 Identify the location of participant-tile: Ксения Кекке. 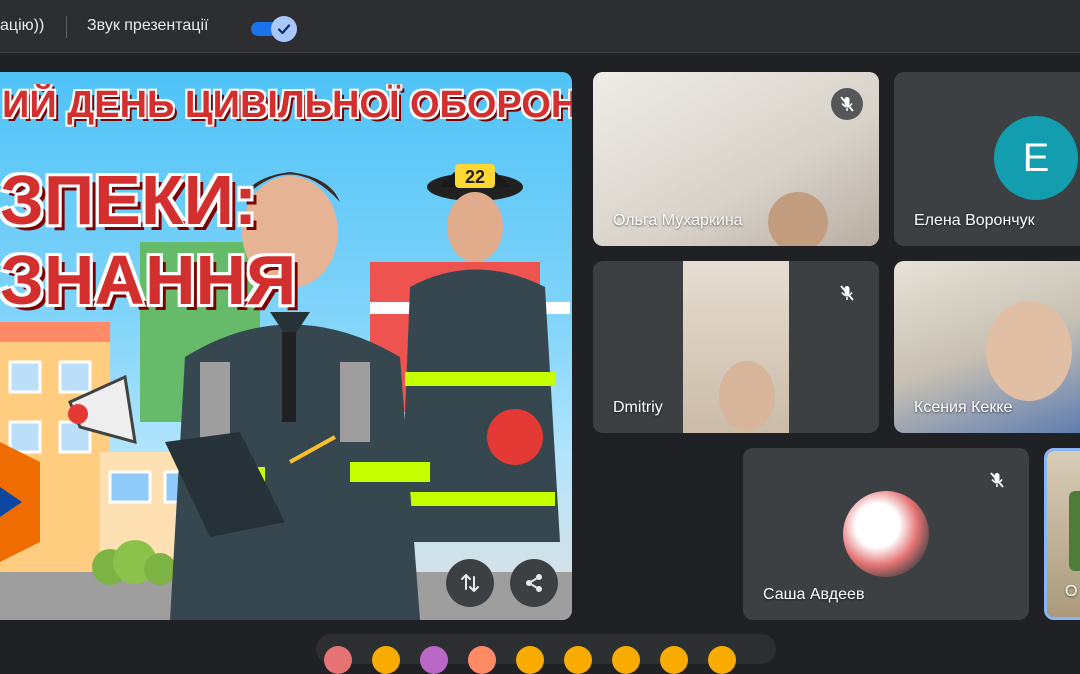
(987, 347).